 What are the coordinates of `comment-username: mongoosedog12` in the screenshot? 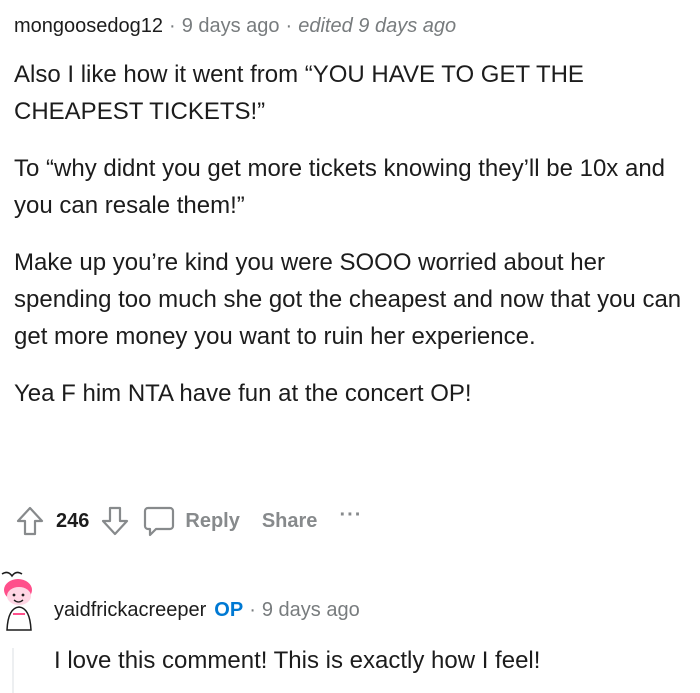 It's located at (88, 26).